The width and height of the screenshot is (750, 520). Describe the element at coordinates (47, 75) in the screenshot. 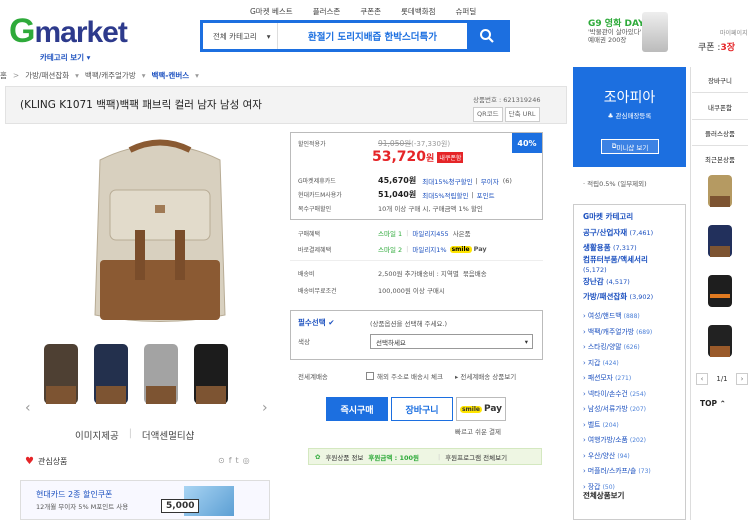

I see `breadcrumb-item: 가방/패션잡화` at that location.